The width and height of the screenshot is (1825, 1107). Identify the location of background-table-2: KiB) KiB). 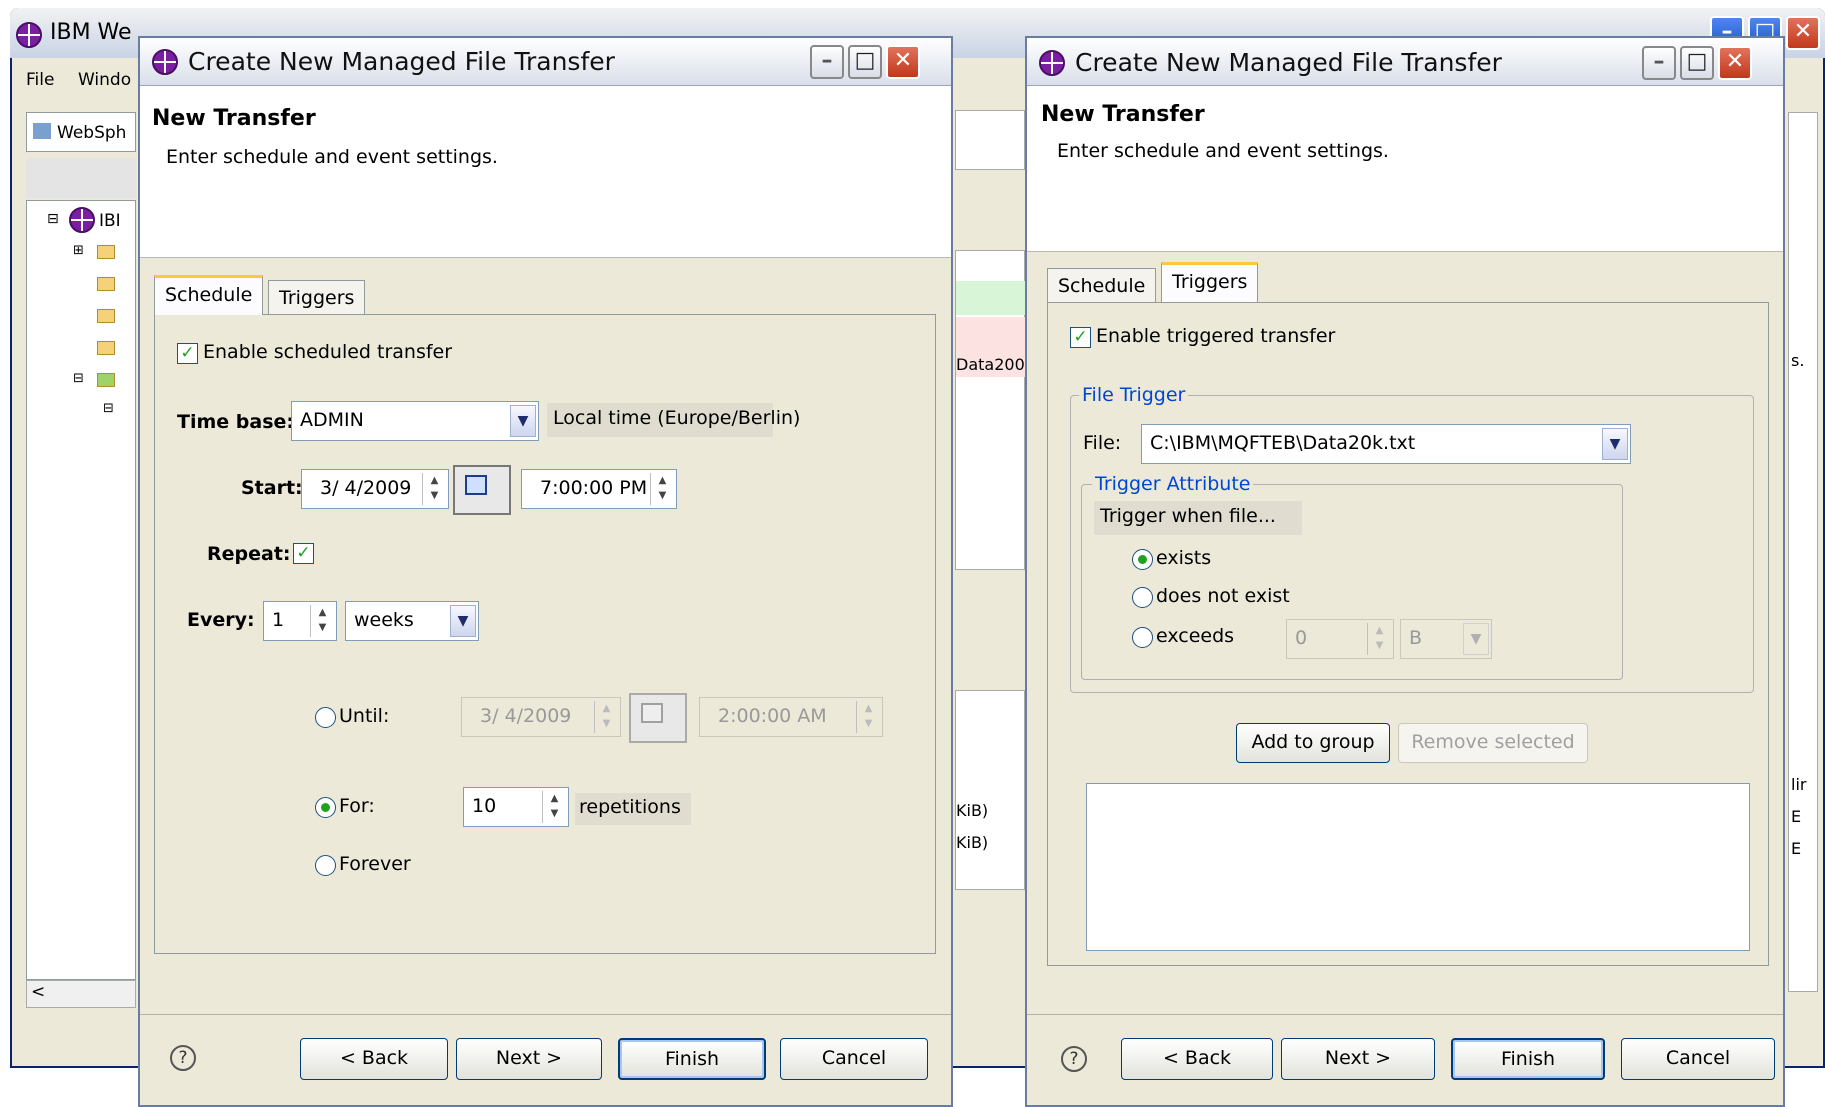
(990, 790).